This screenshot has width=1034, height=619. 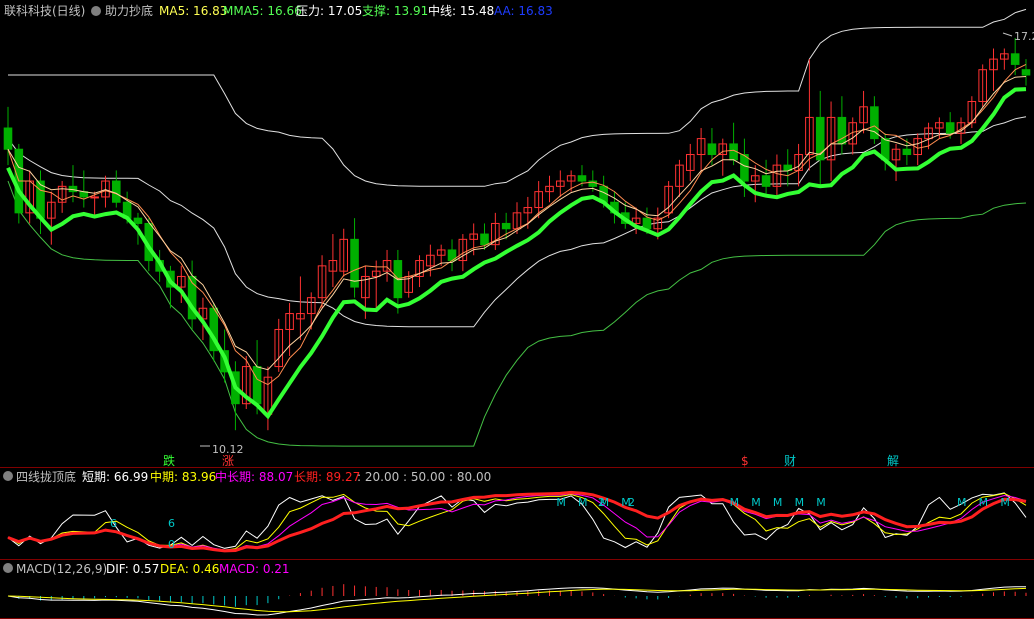 I want to click on panel2-toggle-icon, so click(x=8, y=476).